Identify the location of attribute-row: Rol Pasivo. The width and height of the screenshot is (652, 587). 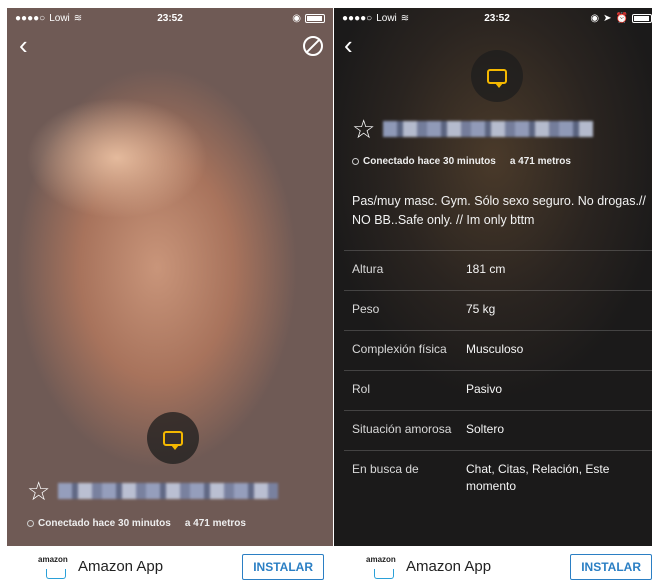
(498, 390).